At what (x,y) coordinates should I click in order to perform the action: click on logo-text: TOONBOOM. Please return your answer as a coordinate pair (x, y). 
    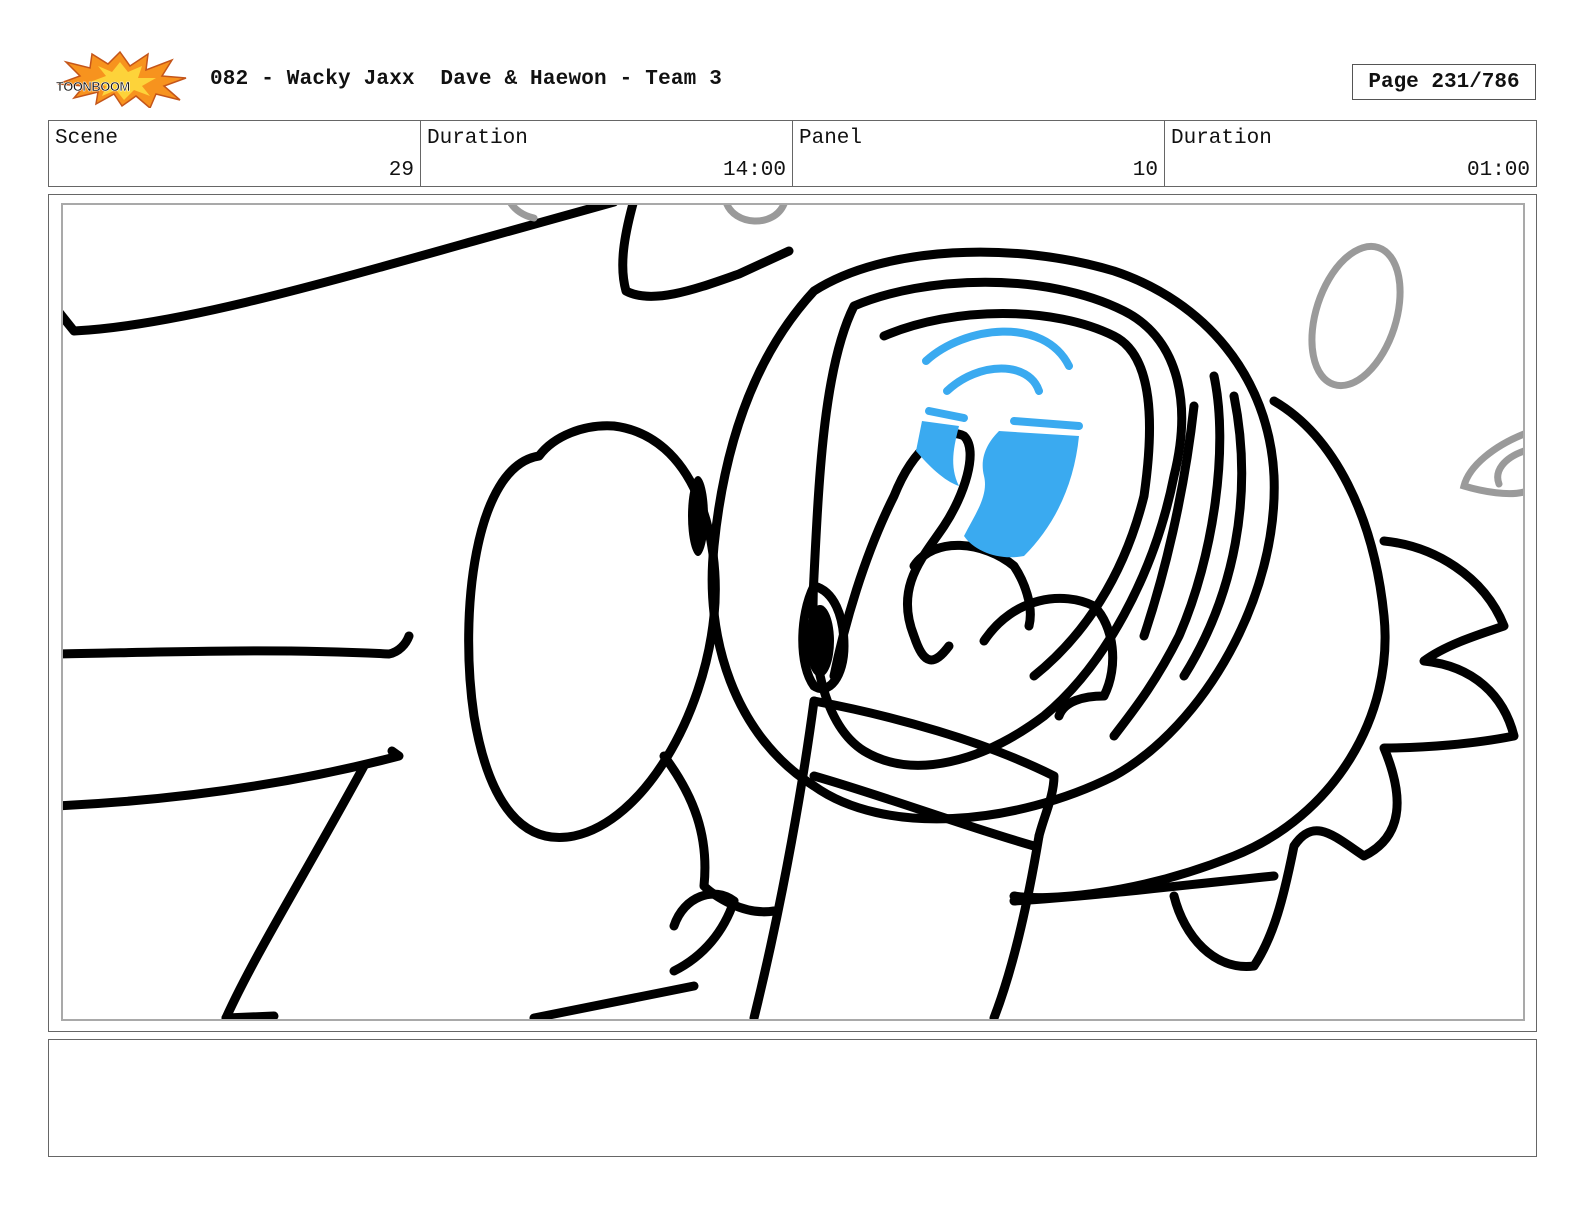
    Looking at the image, I should click on (93, 86).